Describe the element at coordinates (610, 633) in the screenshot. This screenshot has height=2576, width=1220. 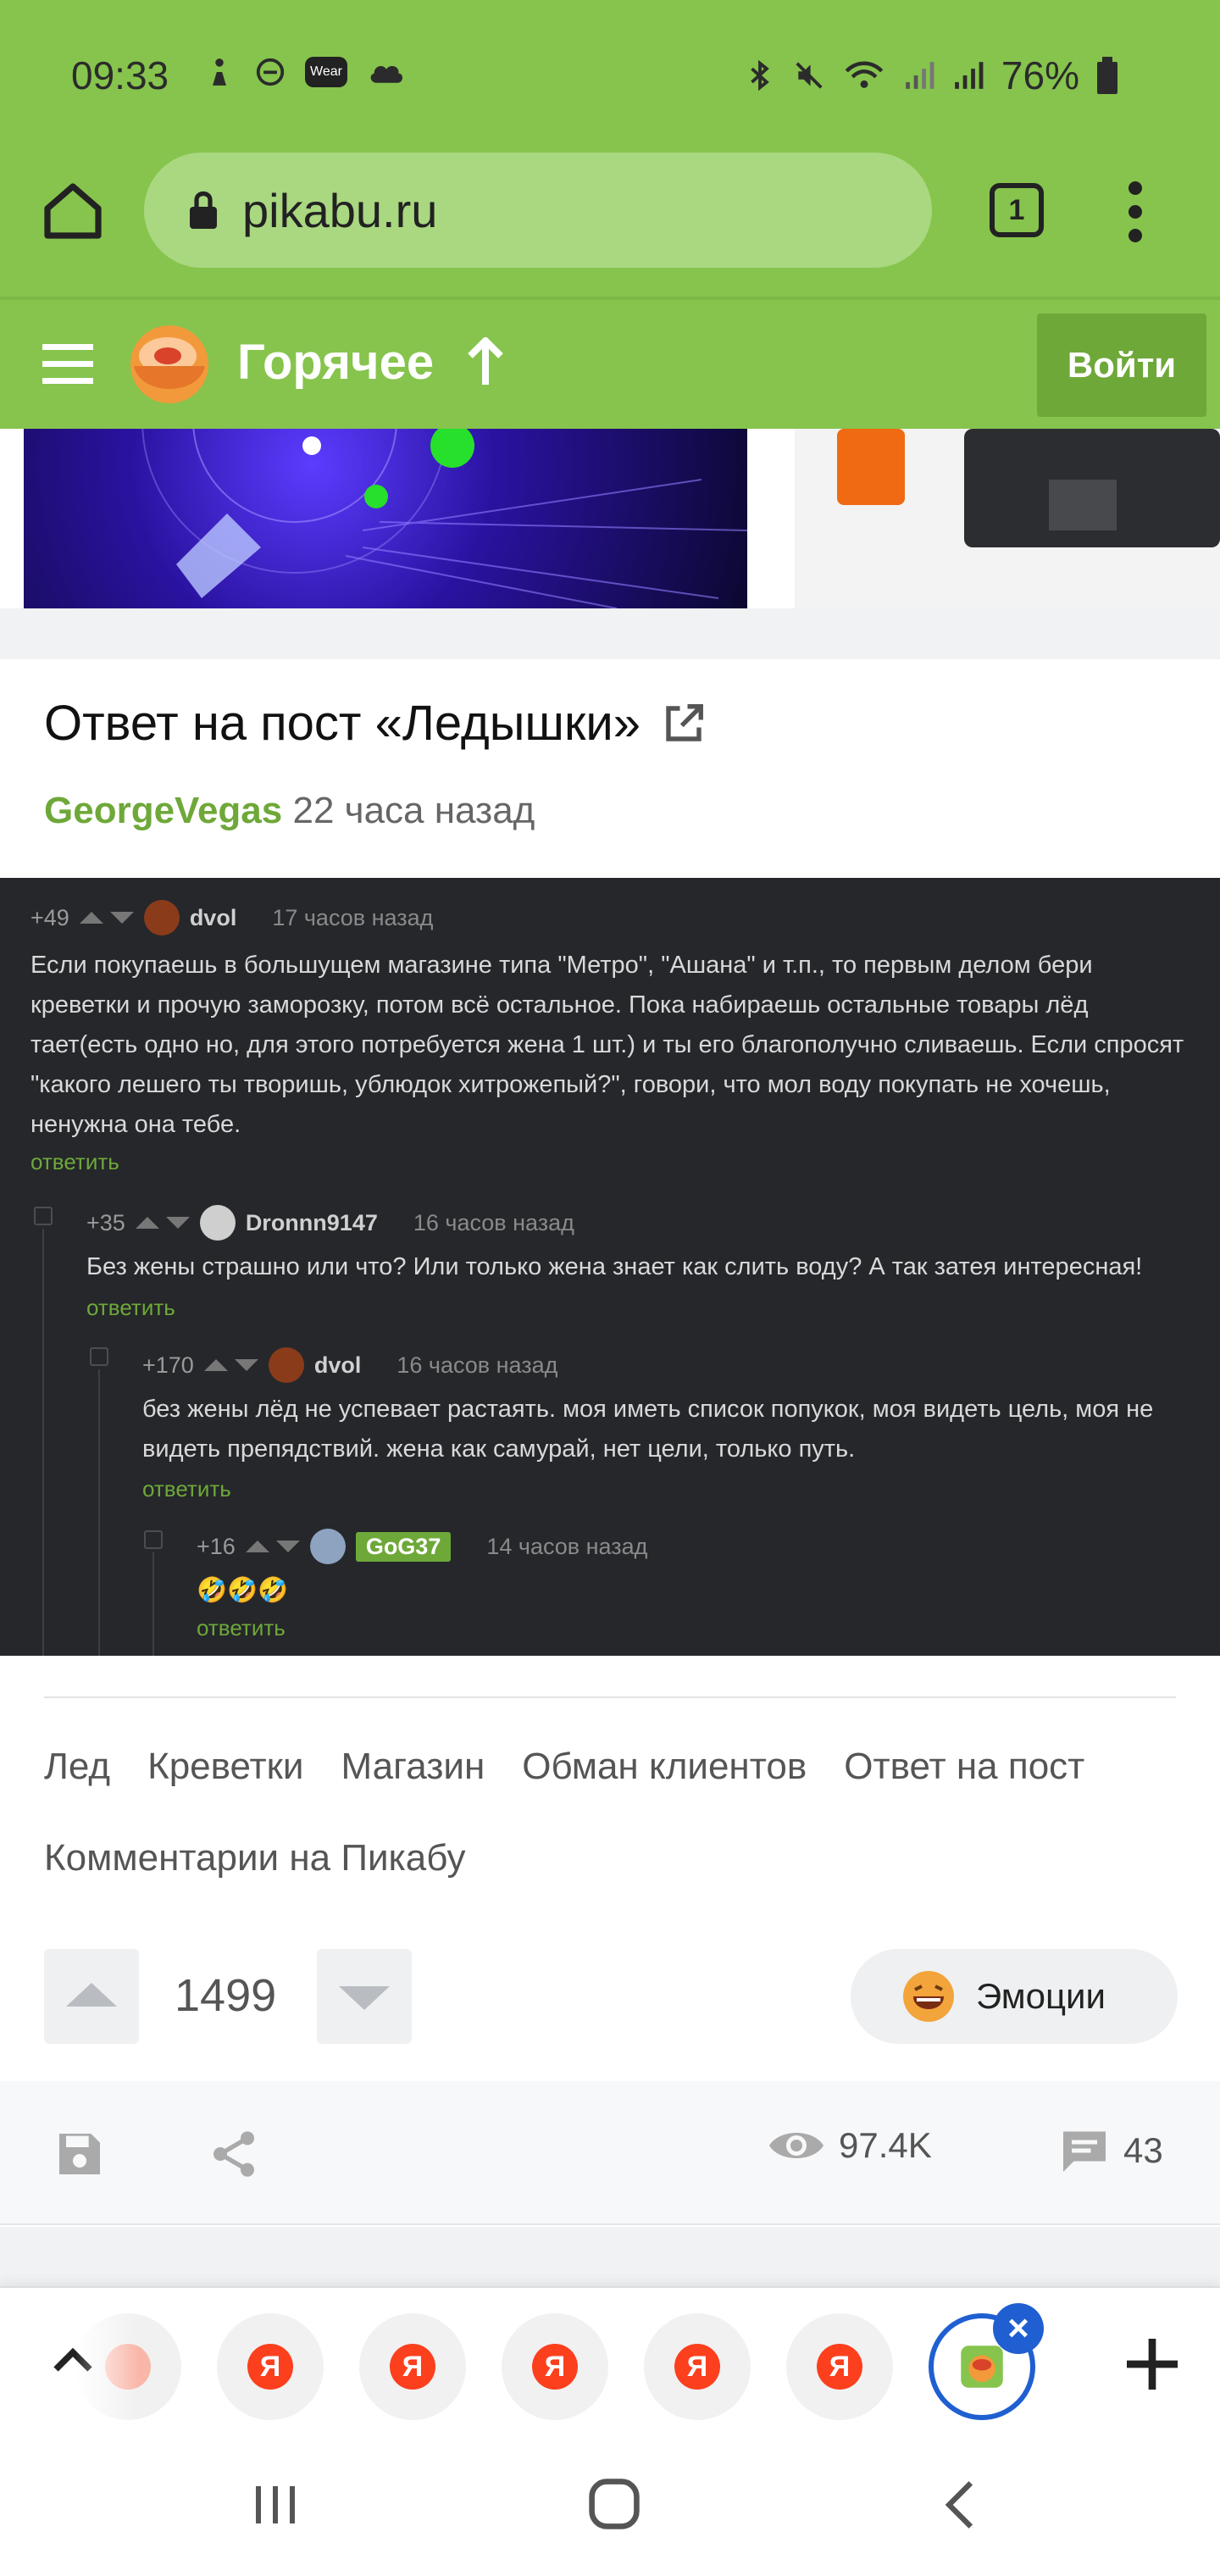
I see `post-separator` at that location.